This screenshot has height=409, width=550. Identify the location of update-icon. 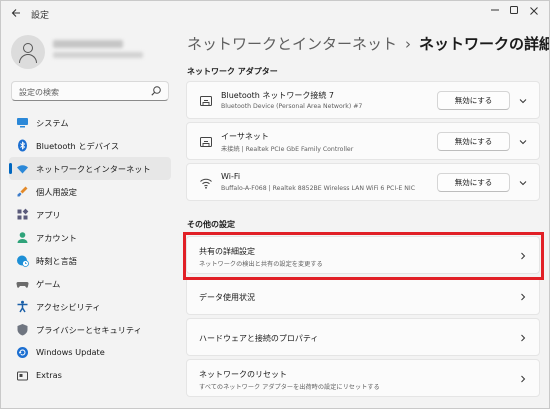
(22, 352).